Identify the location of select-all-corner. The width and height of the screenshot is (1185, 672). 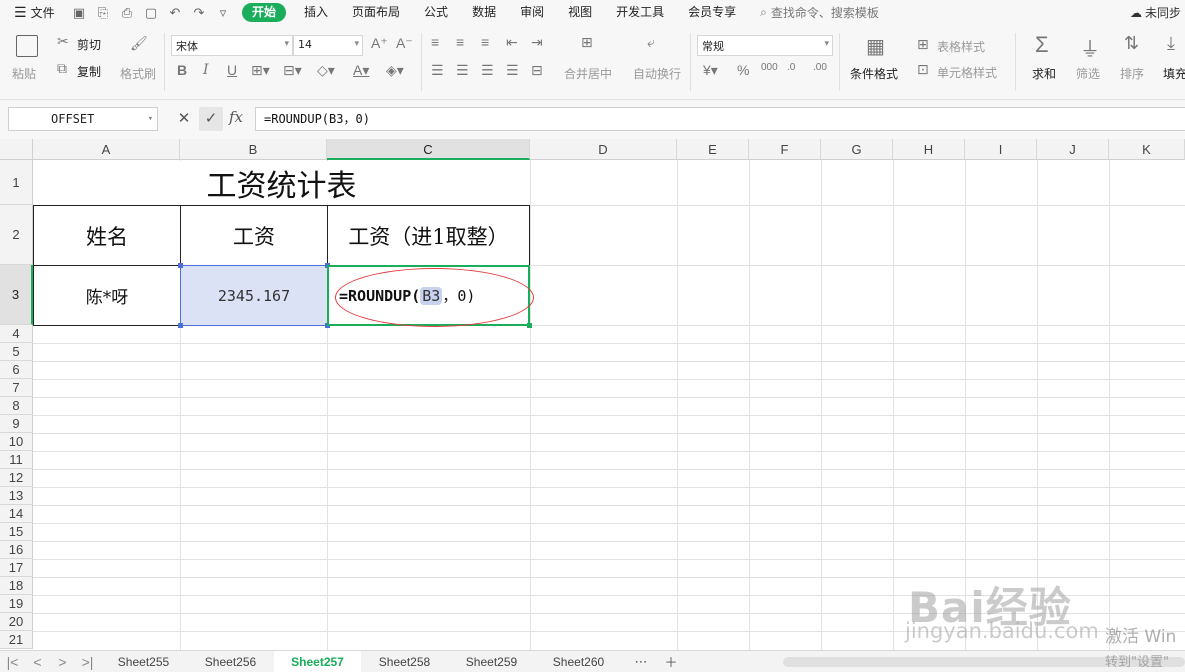
(16, 149).